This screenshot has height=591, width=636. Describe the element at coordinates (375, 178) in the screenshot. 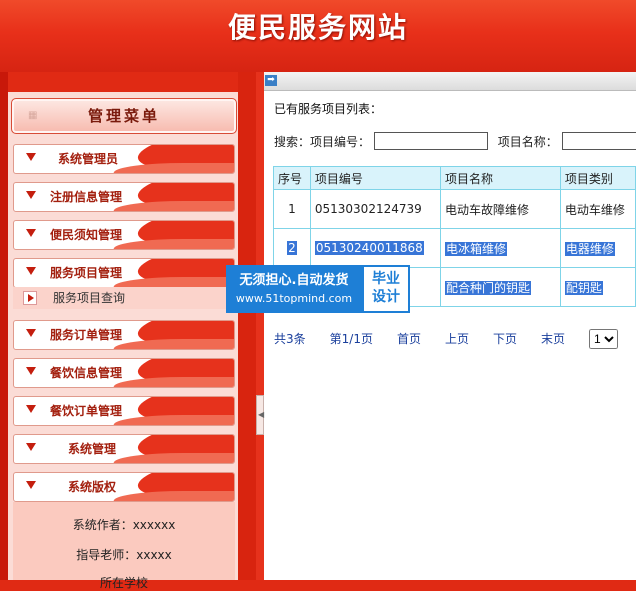

I see `column-header: 项目编号` at that location.